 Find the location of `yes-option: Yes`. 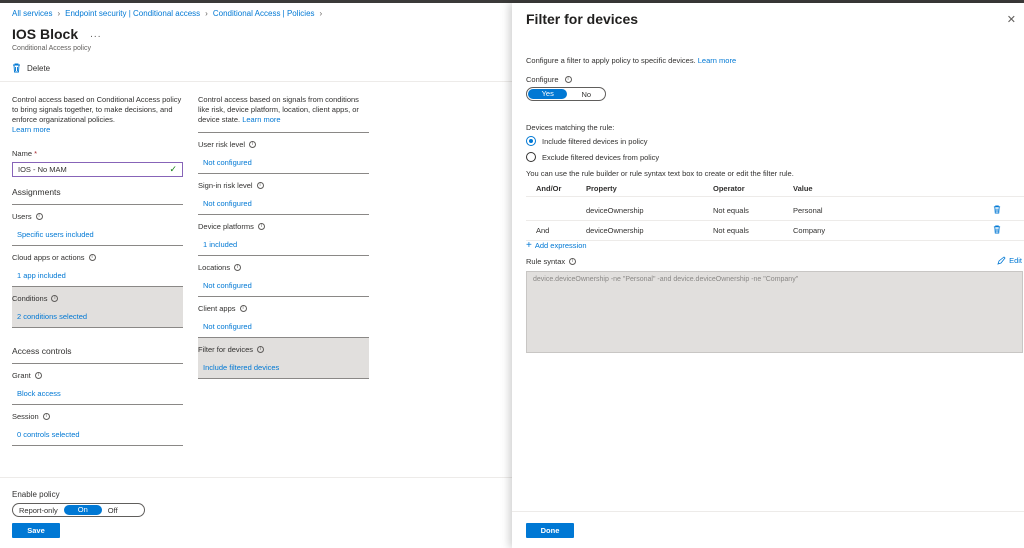

yes-option: Yes is located at coordinates (548, 94).